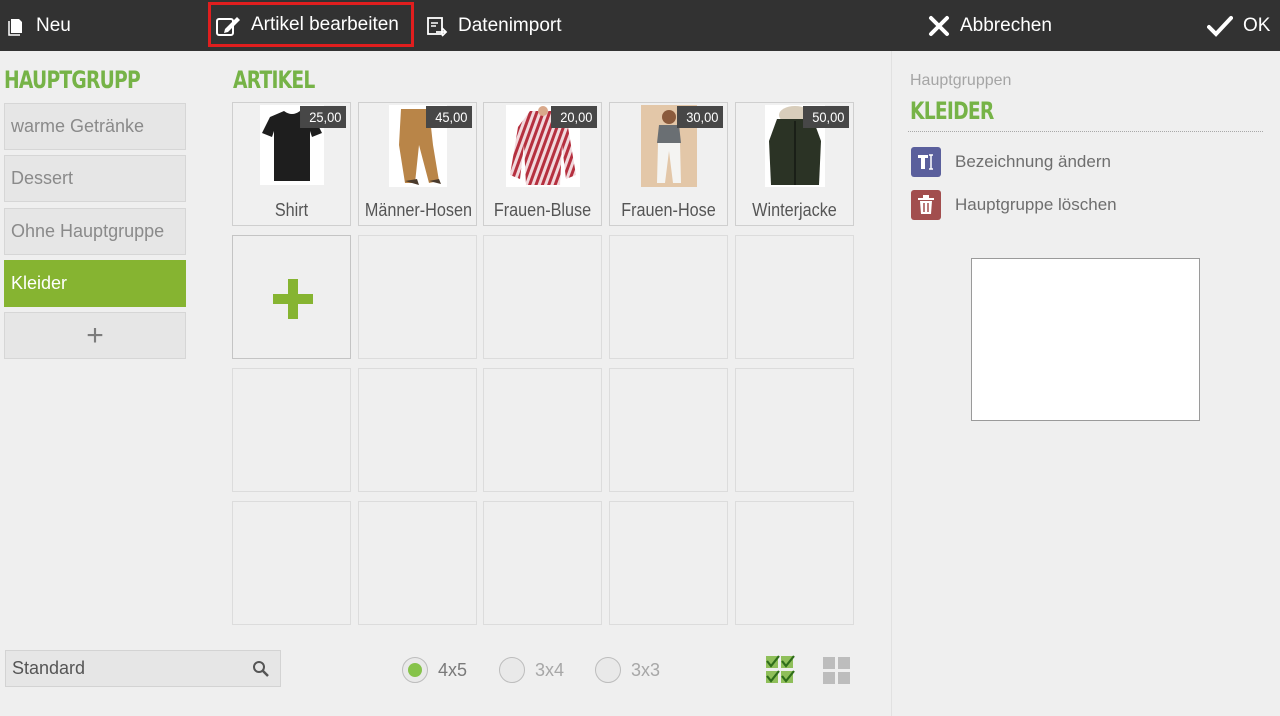  I want to click on delete-group-label: Hauptgruppe löschen, so click(1036, 204).